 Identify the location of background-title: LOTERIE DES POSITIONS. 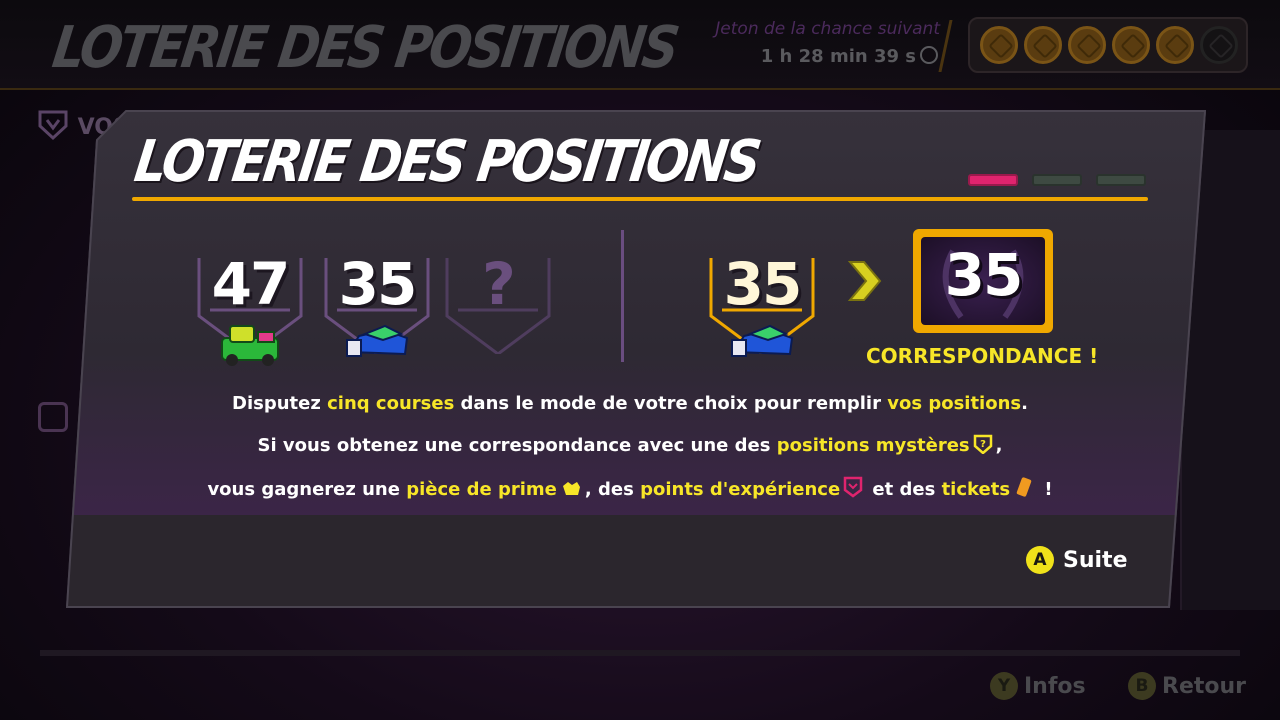
(364, 47).